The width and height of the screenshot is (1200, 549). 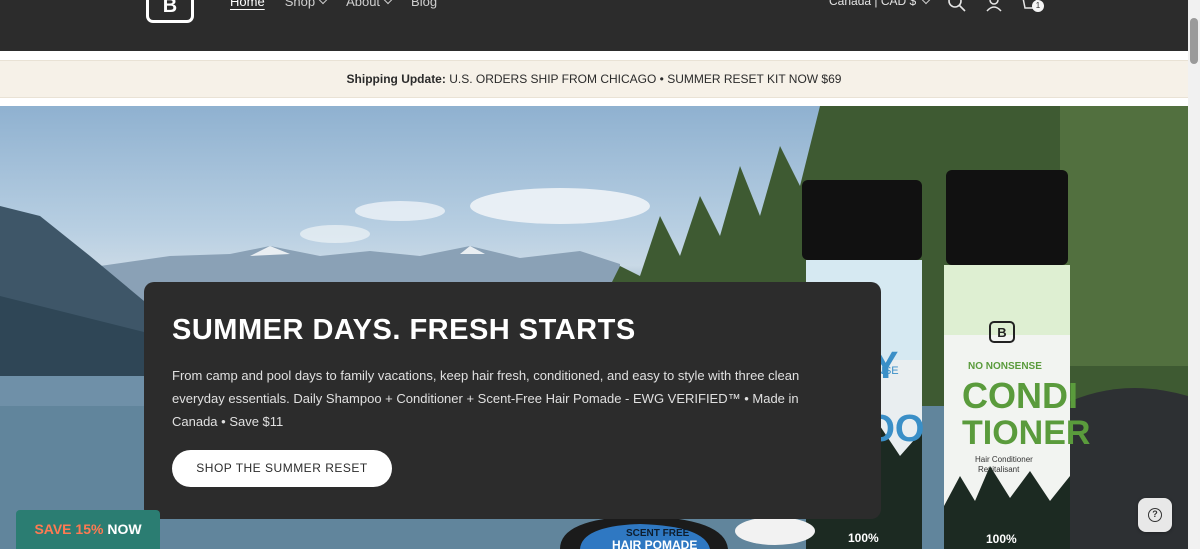 I want to click on scrollbar-thumb, so click(x=1194, y=41).